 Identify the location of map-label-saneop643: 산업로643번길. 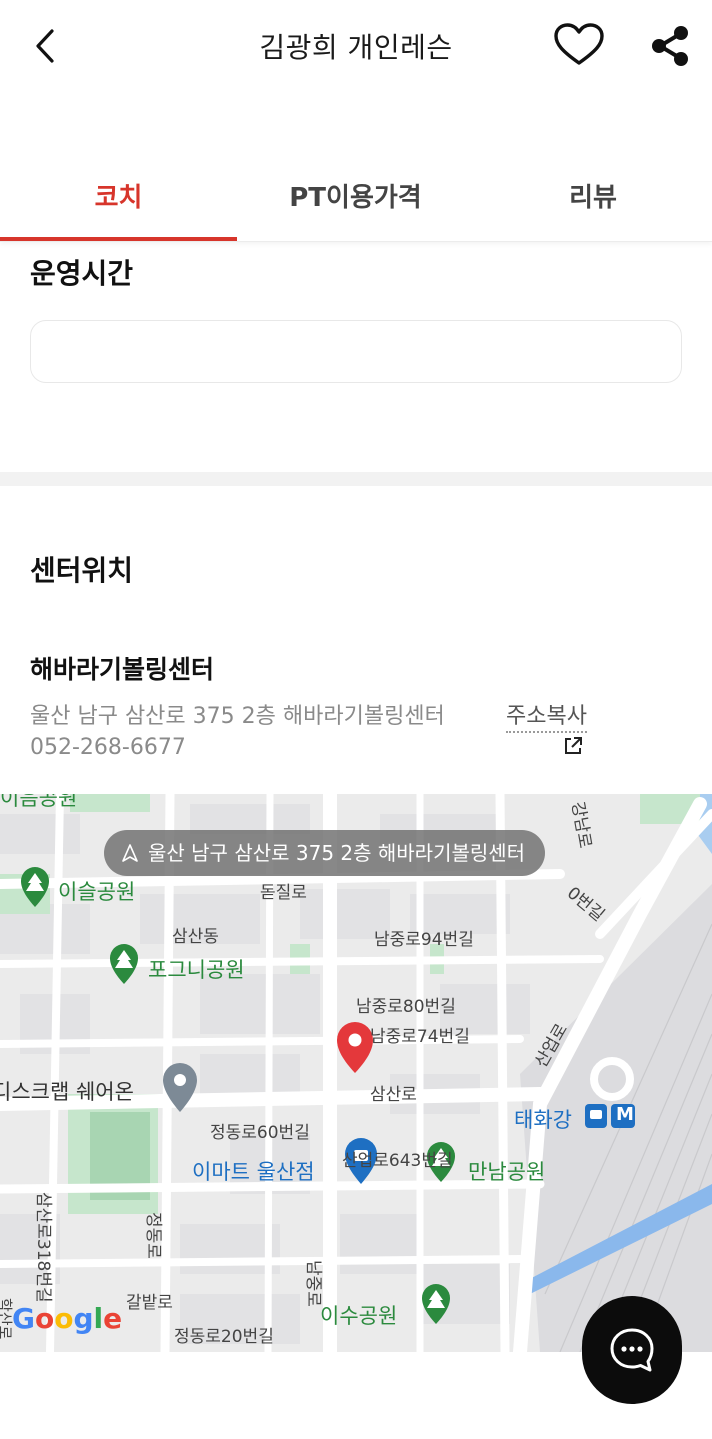
(397, 1161).